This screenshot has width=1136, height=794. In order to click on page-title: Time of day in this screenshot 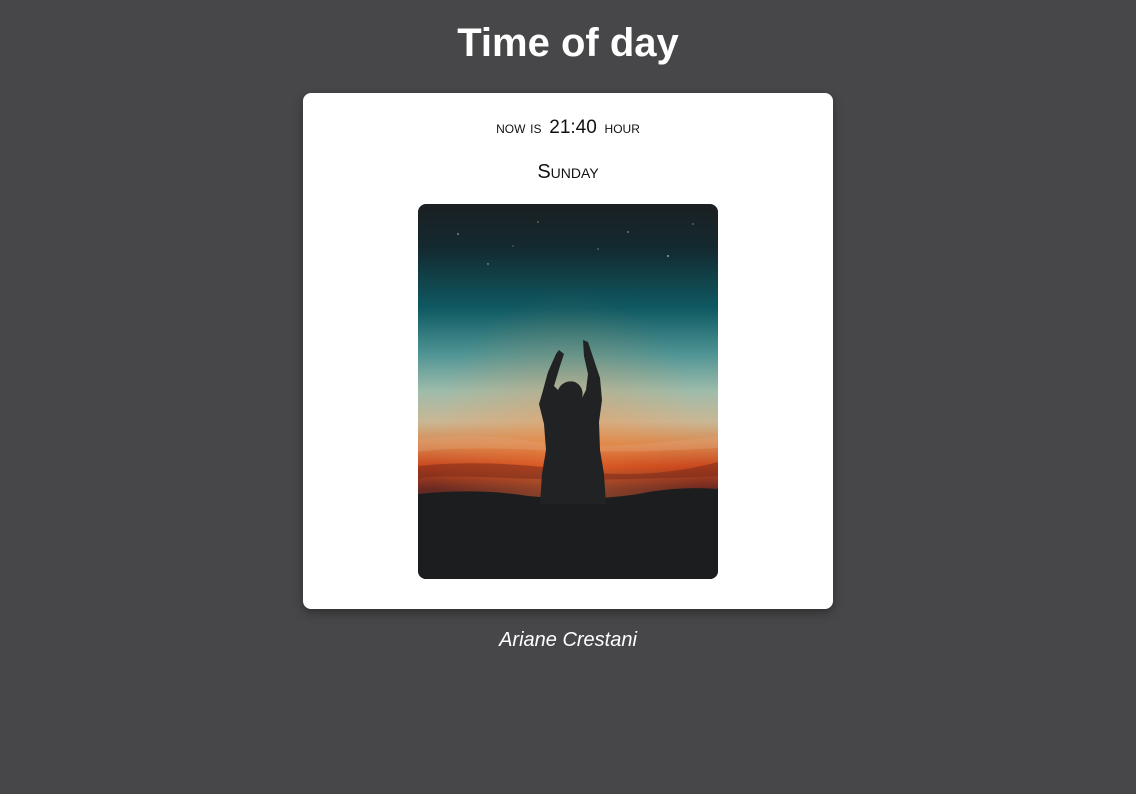, I will do `click(568, 43)`.